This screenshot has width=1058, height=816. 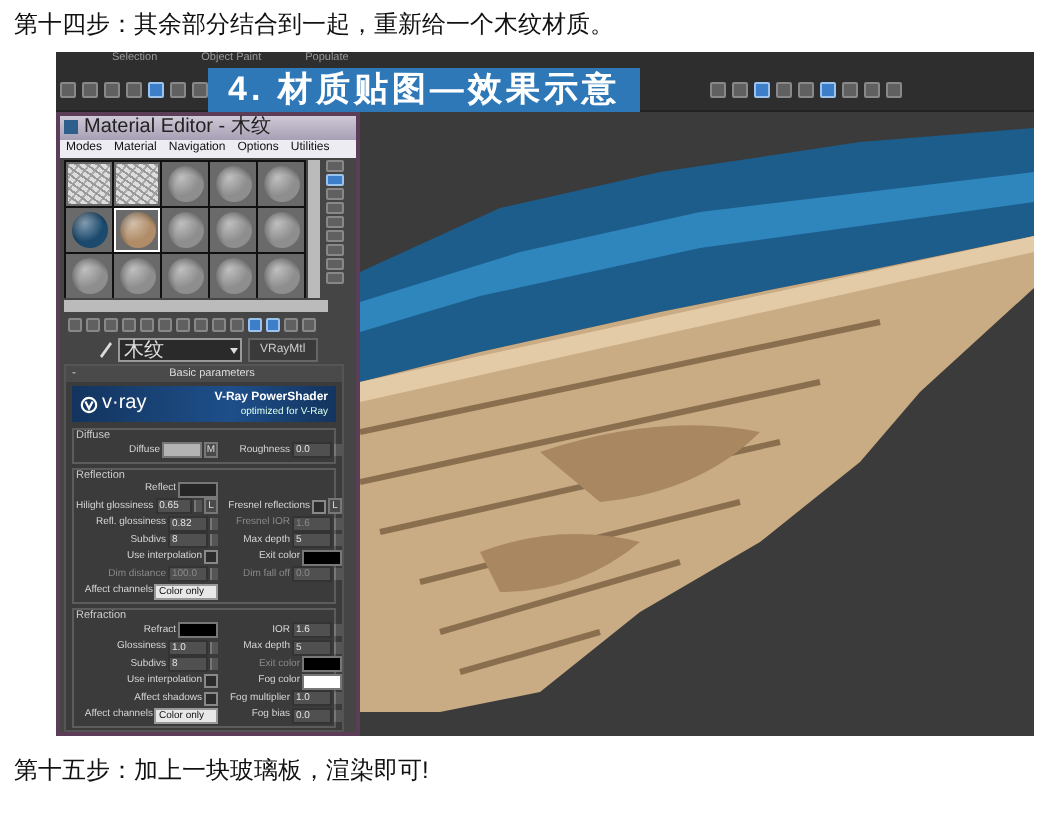 I want to click on vray-logo: v·ray, so click(x=124, y=404).